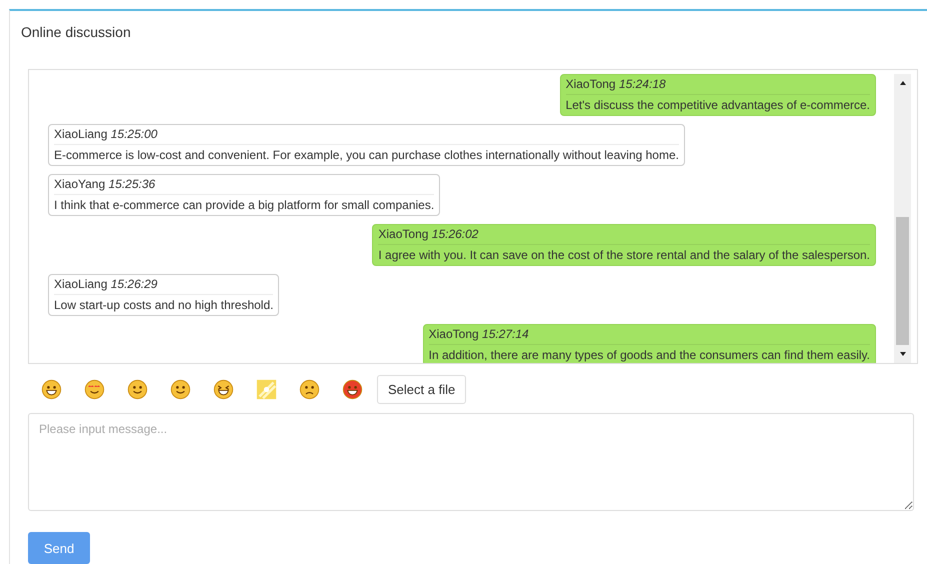  I want to click on message-text: I agree with you. It can save on the cost of the store rental and the salary of the salesperson., so click(624, 255).